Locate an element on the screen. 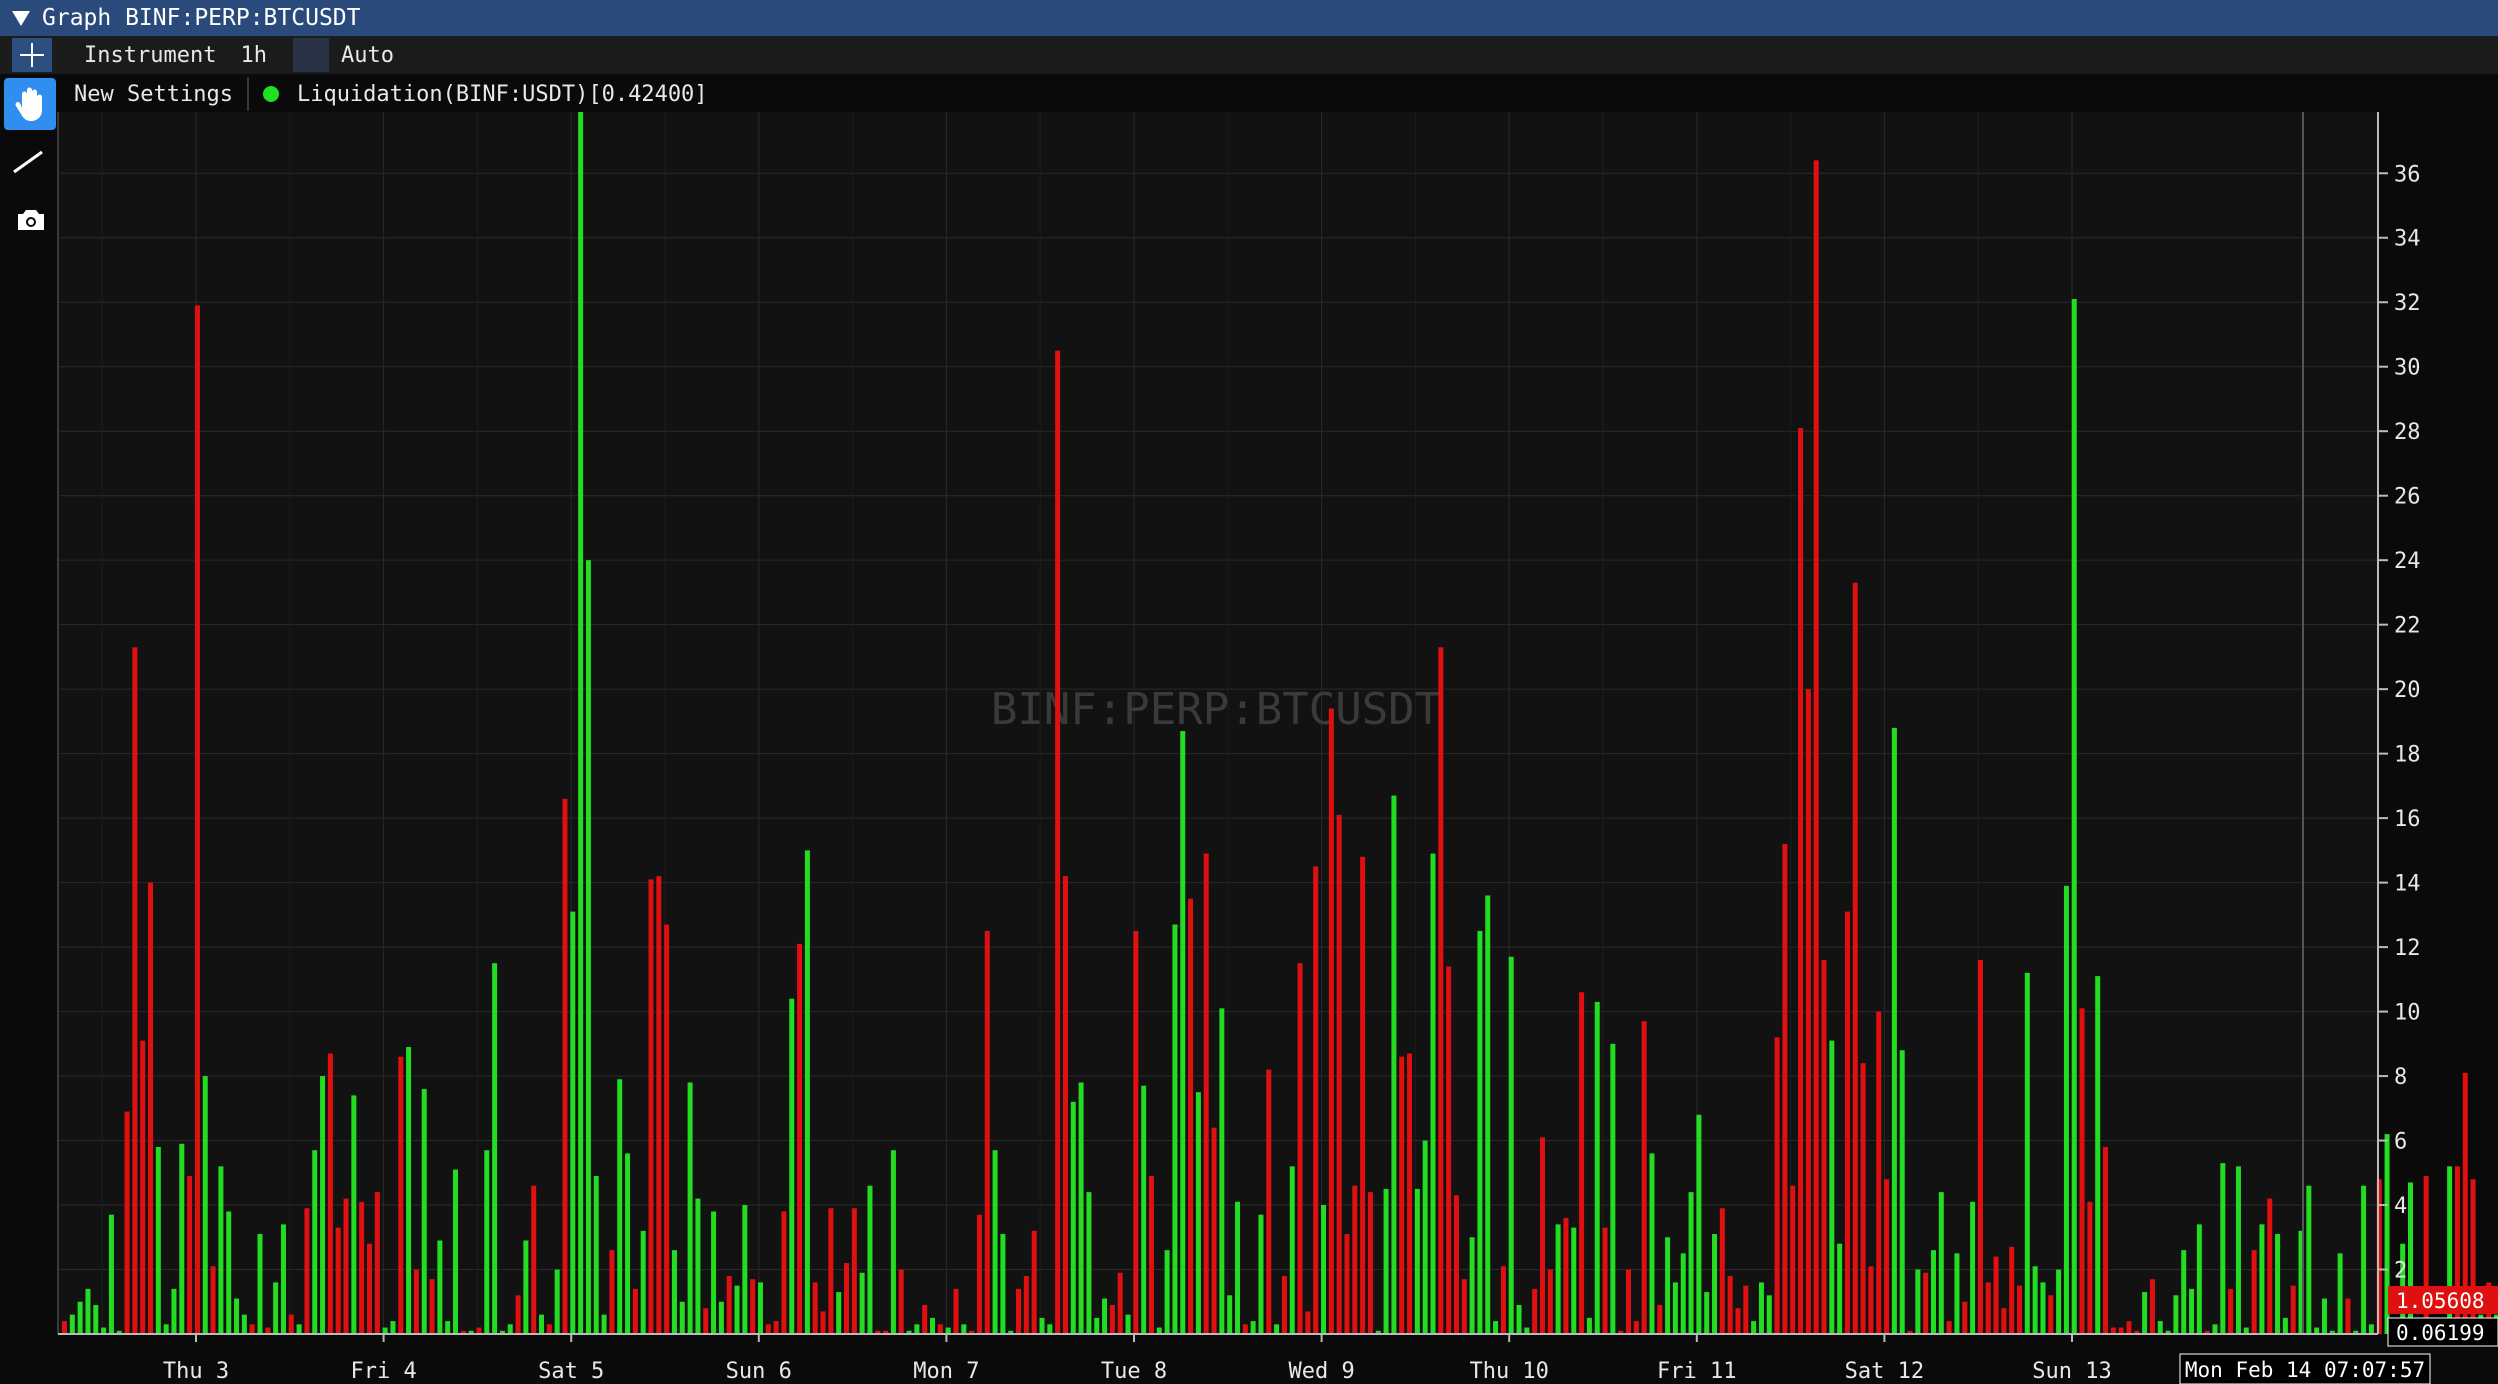 Image resolution: width=2498 pixels, height=1384 pixels. screenshot-camera-button is located at coordinates (30, 220).